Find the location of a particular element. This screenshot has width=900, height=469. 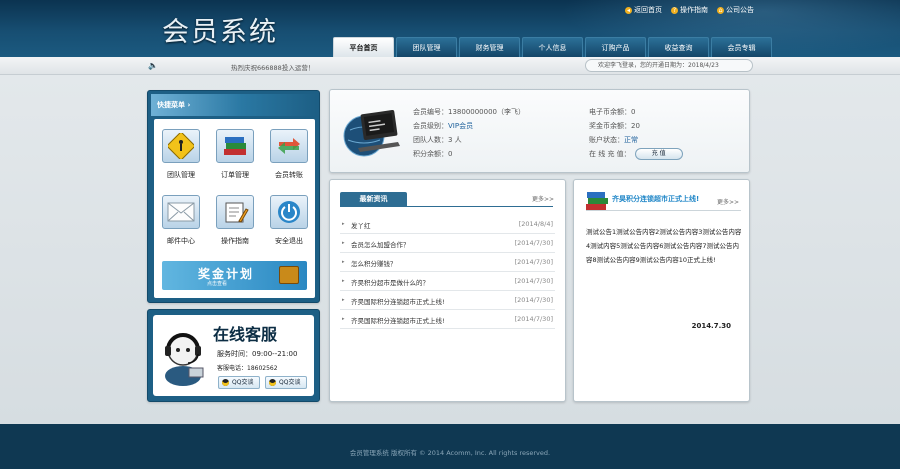

member-level-value: VIP会员 is located at coordinates (461, 126).